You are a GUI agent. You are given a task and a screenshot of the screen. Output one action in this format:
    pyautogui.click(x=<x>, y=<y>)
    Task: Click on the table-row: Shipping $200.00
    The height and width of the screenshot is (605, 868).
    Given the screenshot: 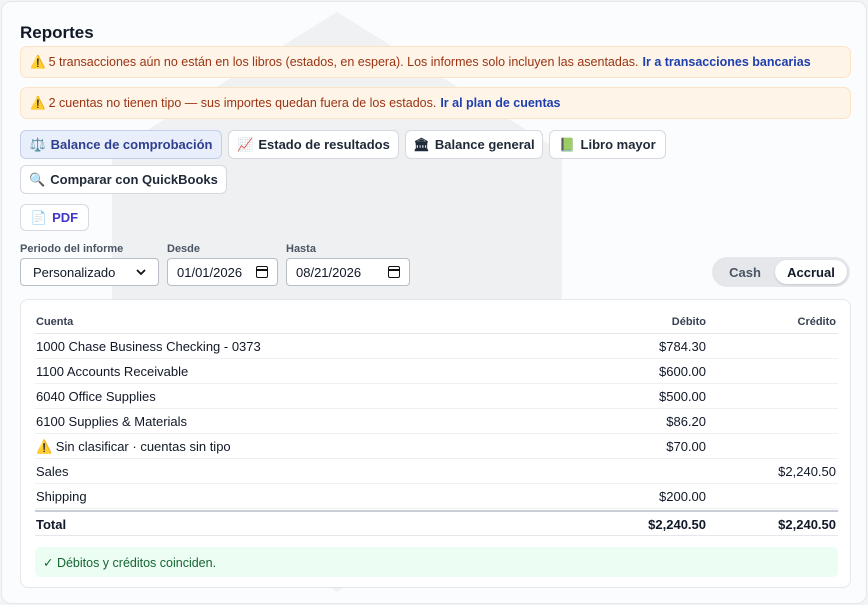 What is the action you would take?
    pyautogui.click(x=436, y=496)
    